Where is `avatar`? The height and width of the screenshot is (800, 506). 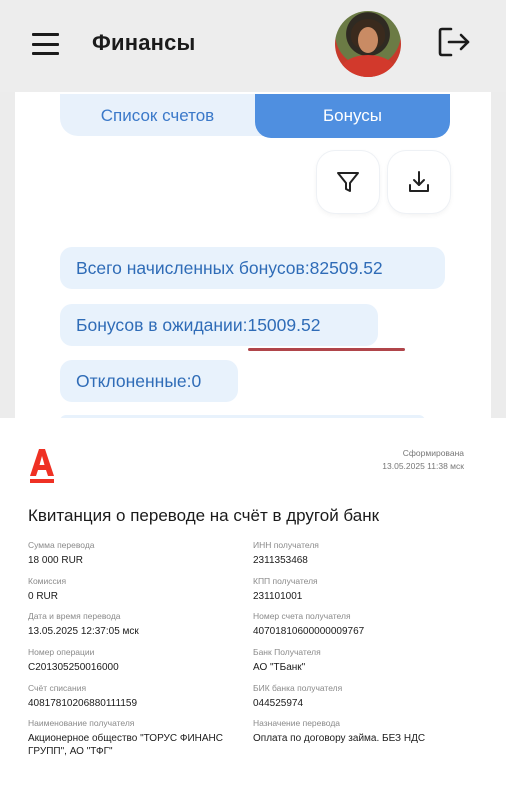 avatar is located at coordinates (368, 44).